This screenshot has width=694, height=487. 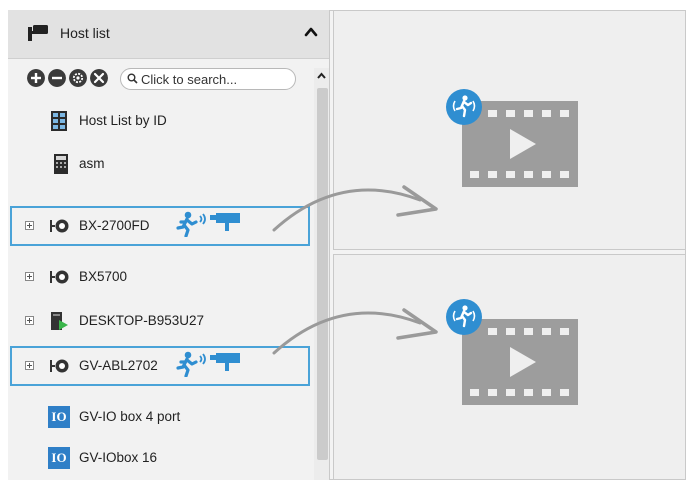 I want to click on host-list-icon, so click(x=59, y=121).